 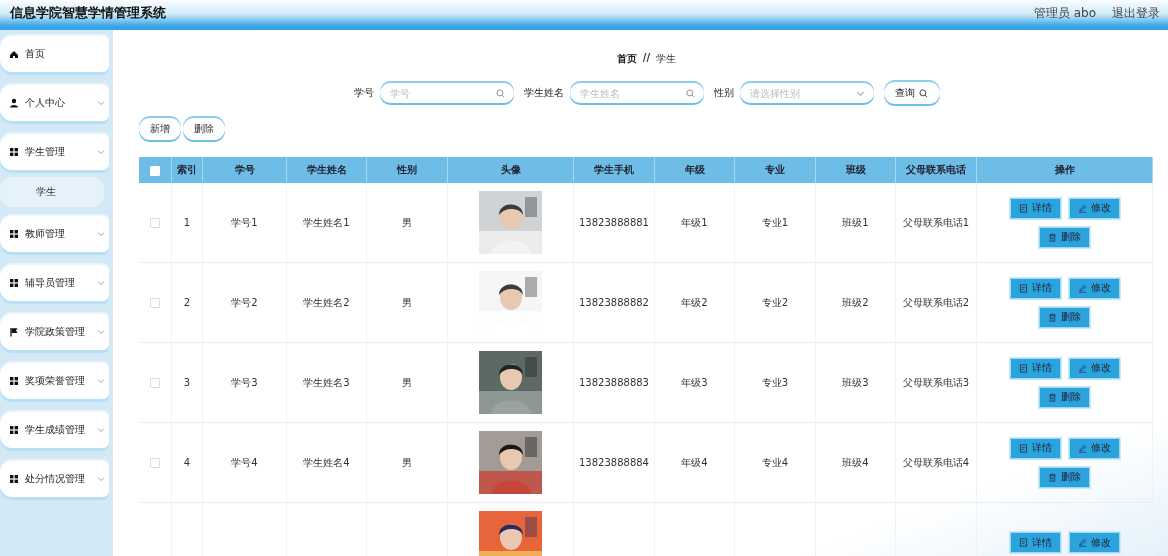 What do you see at coordinates (326, 462) in the screenshot?
I see `table-cell: 学生姓名4` at bounding box center [326, 462].